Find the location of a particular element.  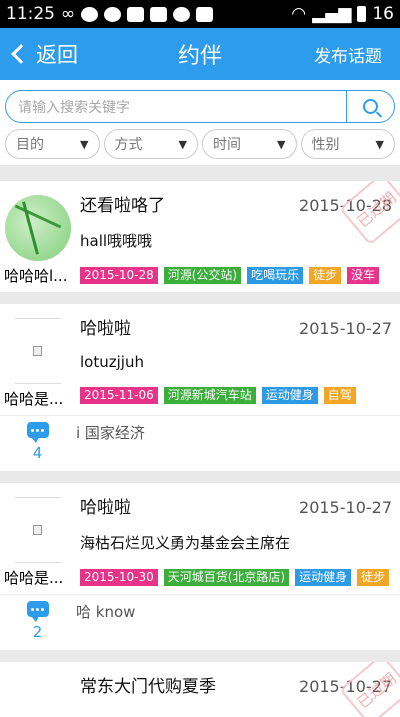

infinity-icon: ∞ is located at coordinates (68, 14).